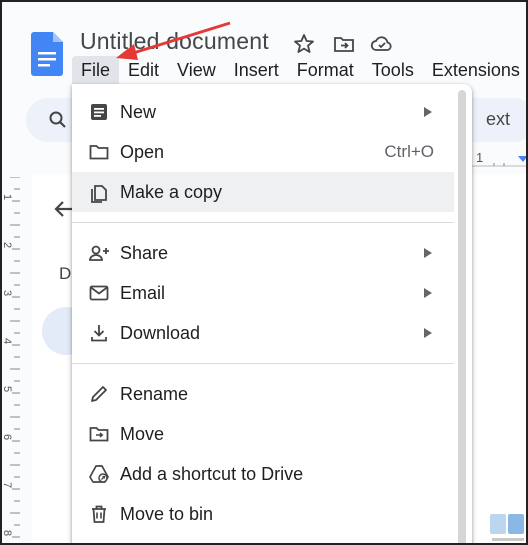 The height and width of the screenshot is (545, 528). I want to click on annotation-arrow-icon, so click(173, 40).